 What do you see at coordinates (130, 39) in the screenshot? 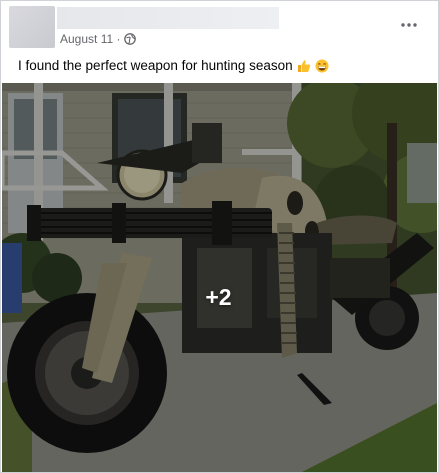
I see `globe-icon` at bounding box center [130, 39].